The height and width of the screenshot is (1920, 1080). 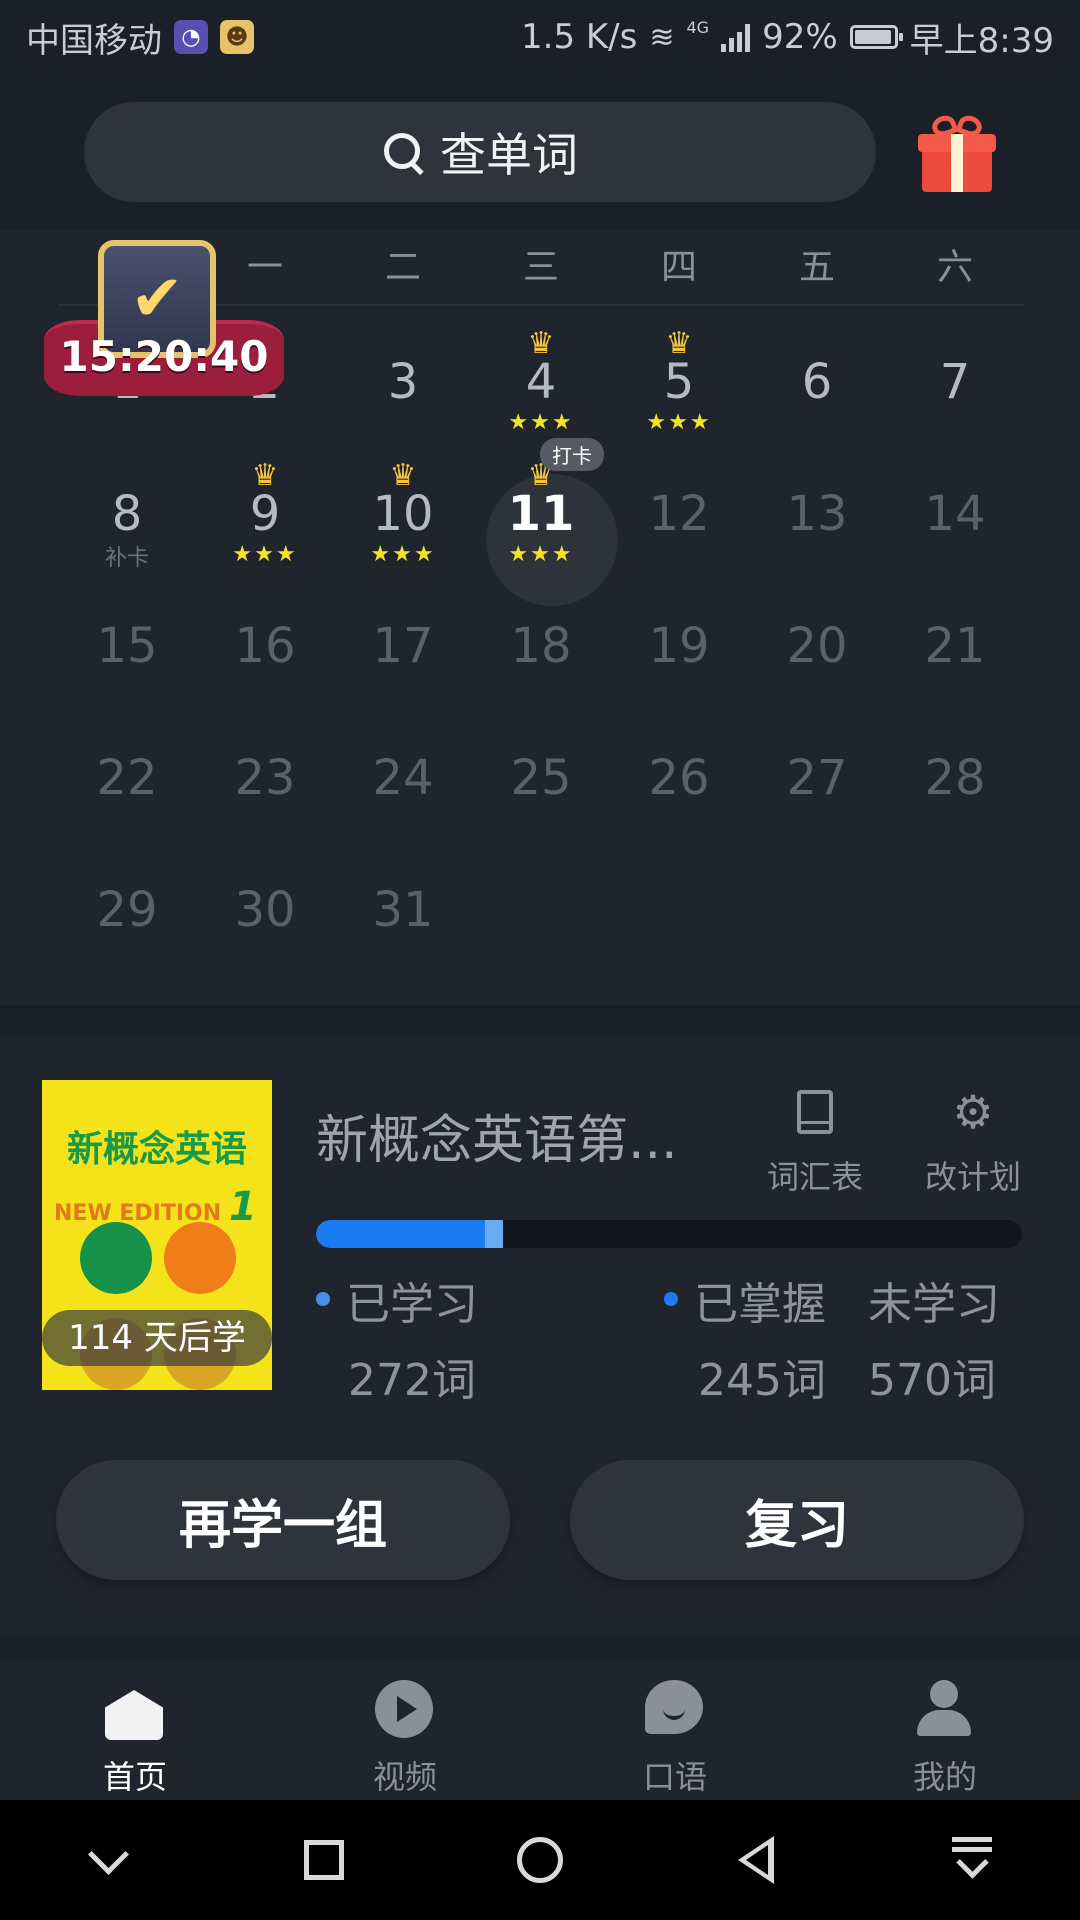 I want to click on mastered-dot, so click(x=671, y=1299).